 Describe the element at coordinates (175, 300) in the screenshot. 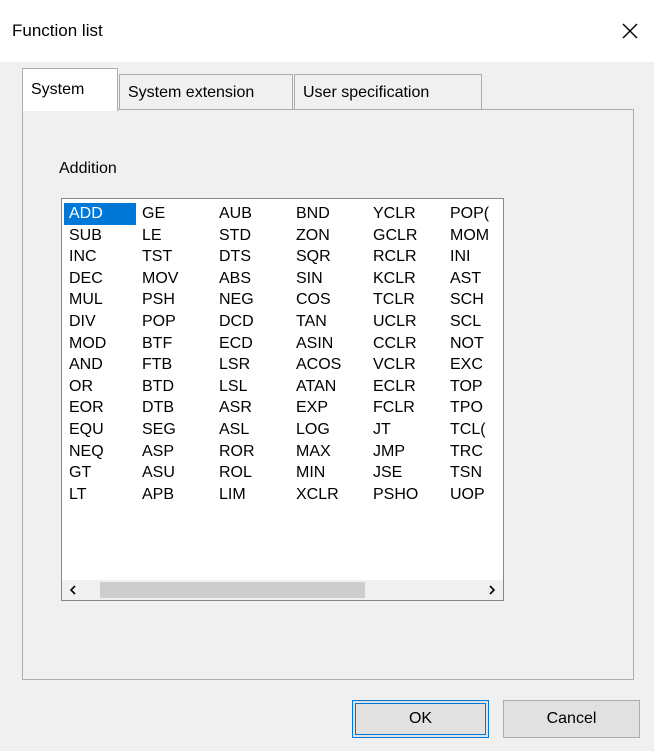

I see `list-item: PSH` at that location.